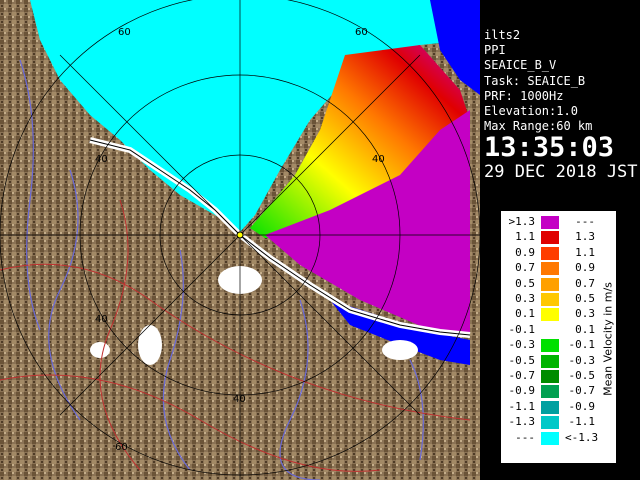 The image size is (640, 480). I want to click on legend-high-value: -0.7, so click(582, 391).